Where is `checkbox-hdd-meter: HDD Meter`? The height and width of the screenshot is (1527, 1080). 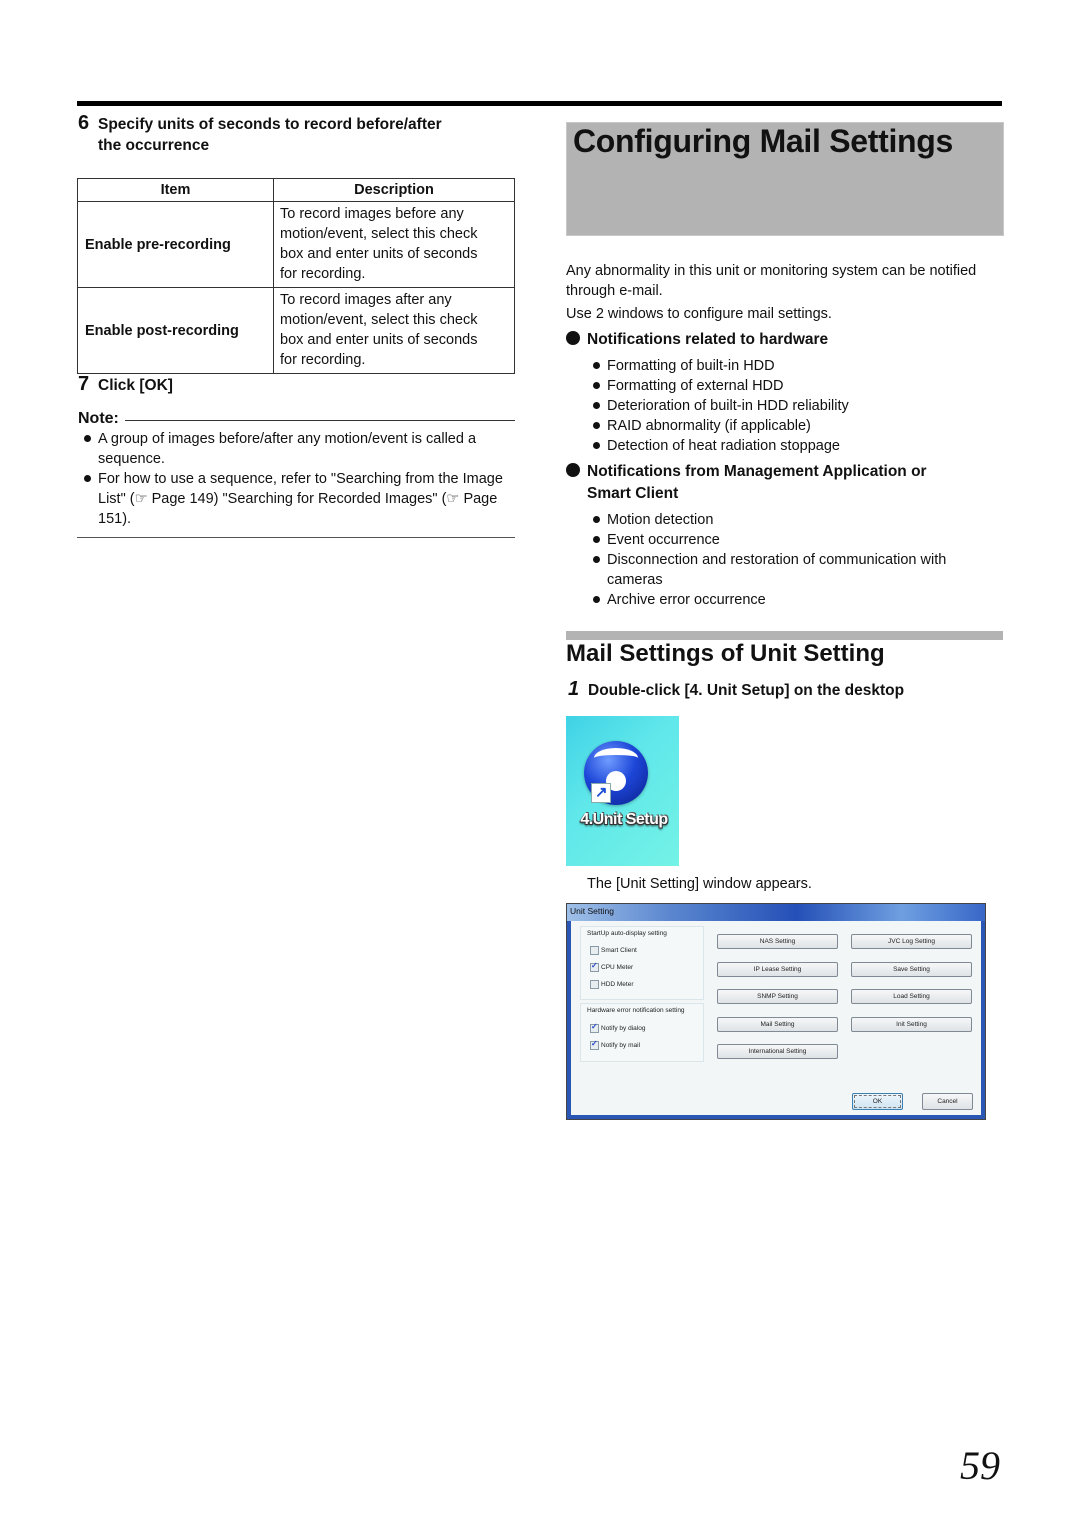
checkbox-hdd-meter: HDD Meter is located at coordinates (612, 984).